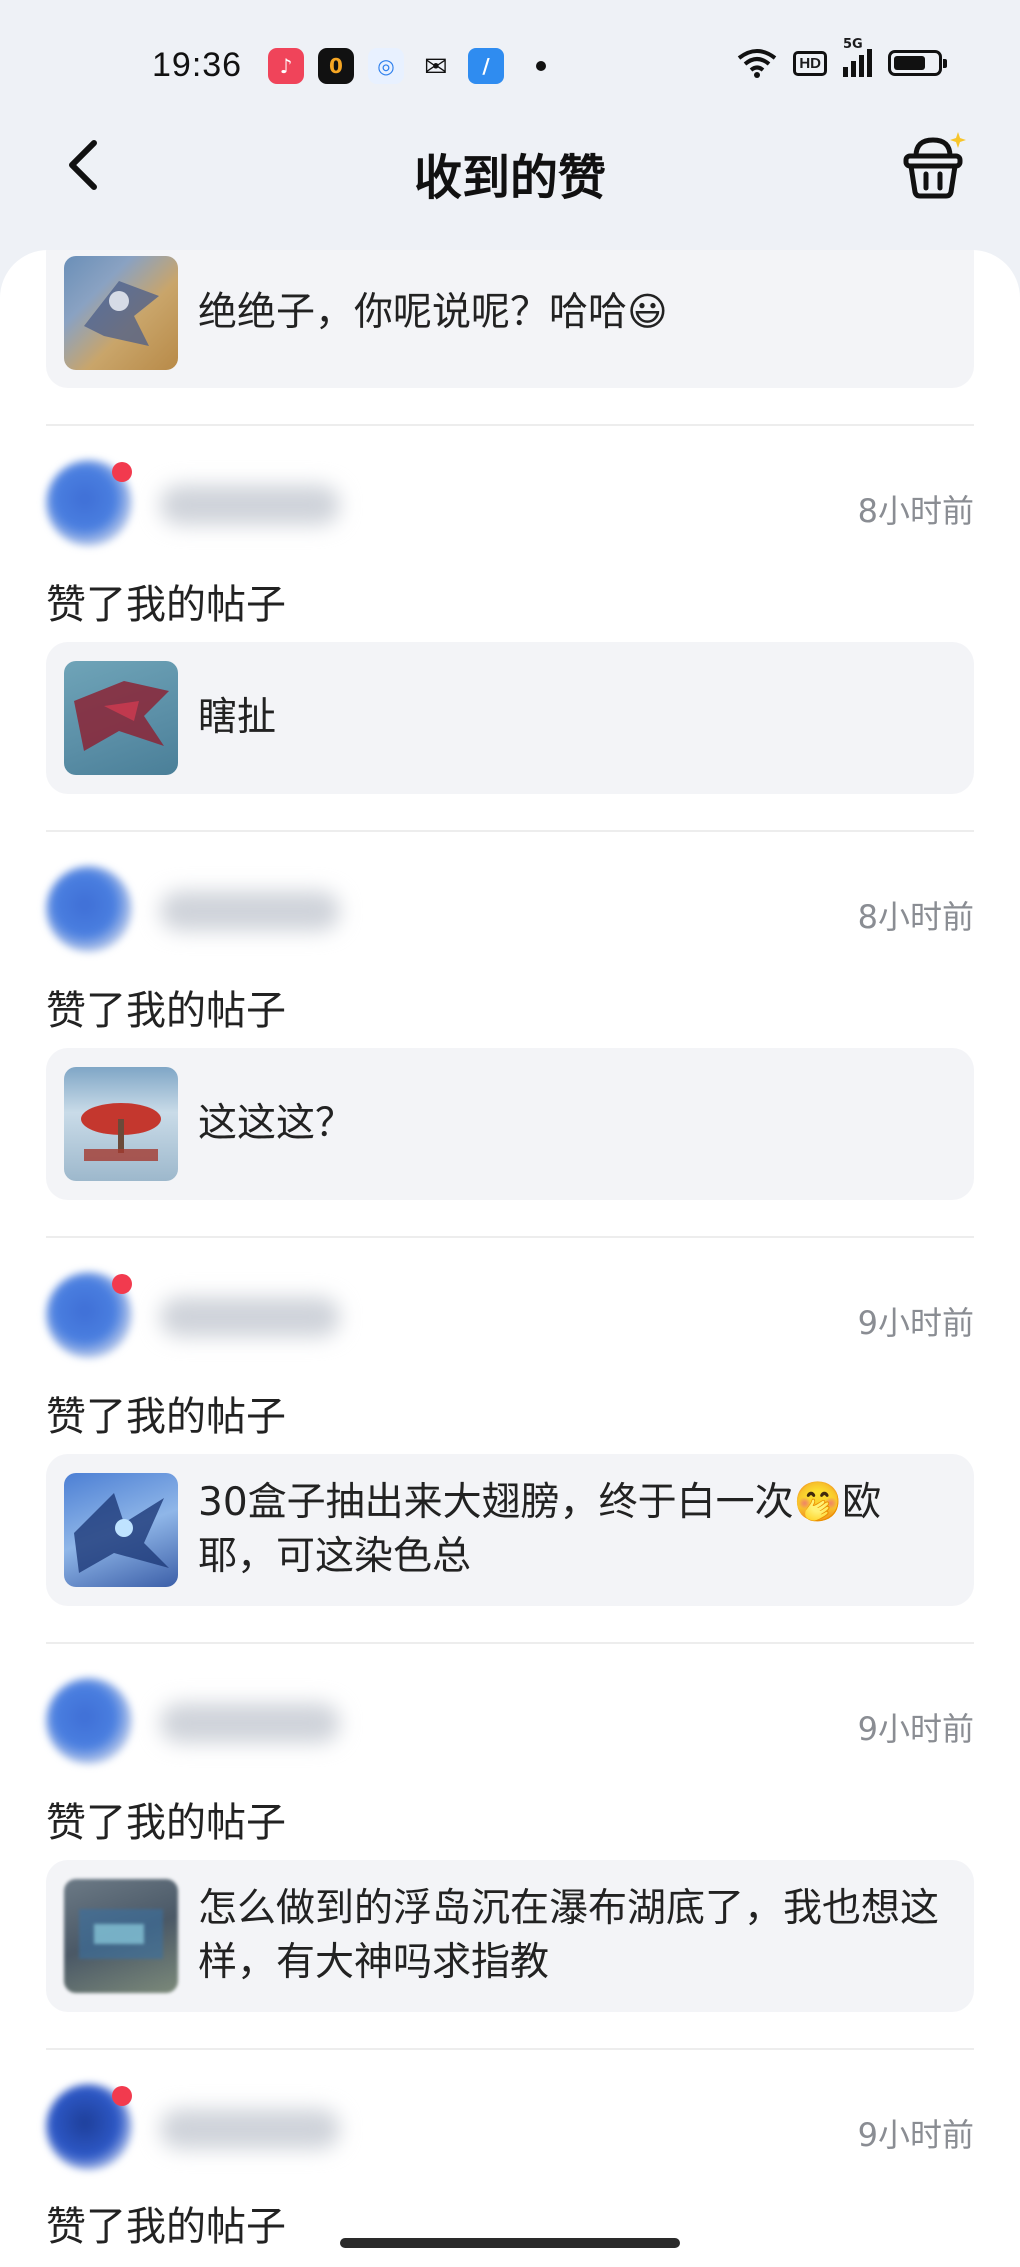  Describe the element at coordinates (197, 65) in the screenshot. I see `status-time: 19:36` at that location.